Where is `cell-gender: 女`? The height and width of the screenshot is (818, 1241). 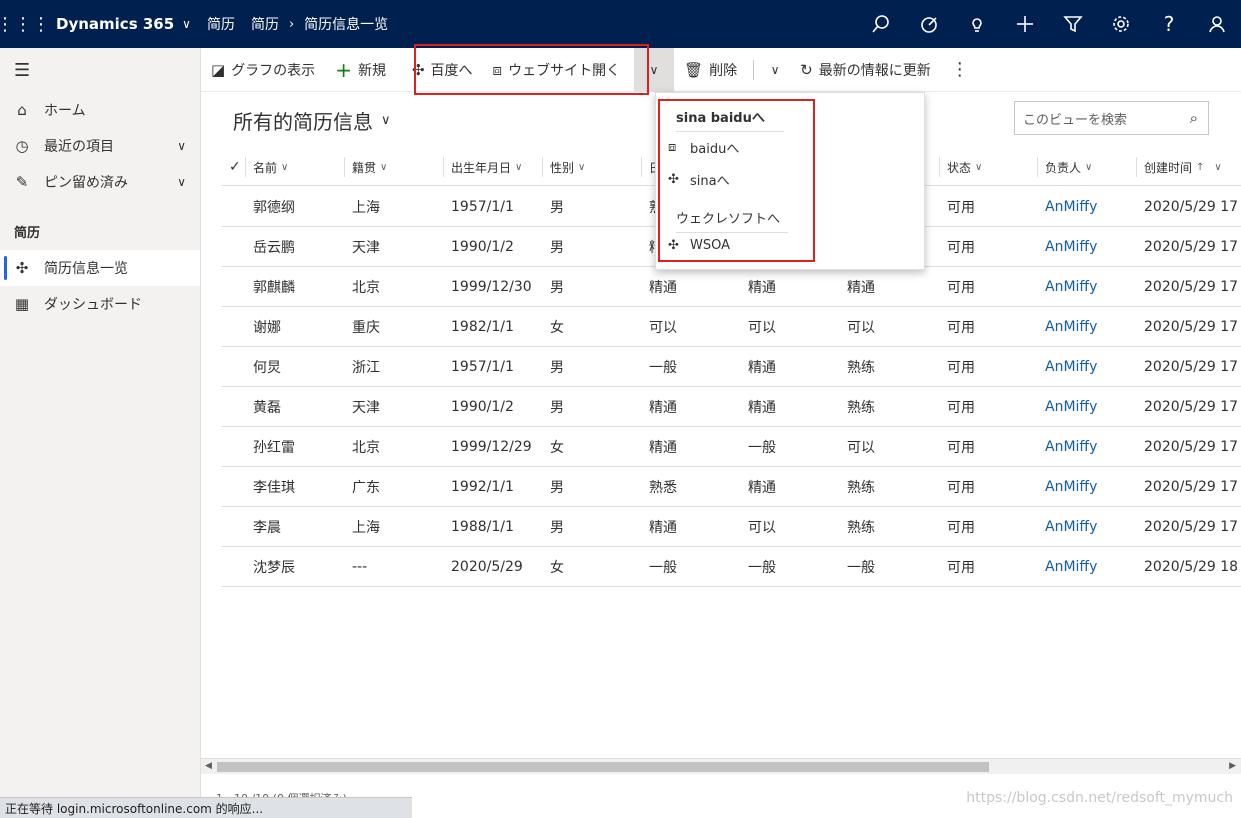 cell-gender: 女 is located at coordinates (557, 568).